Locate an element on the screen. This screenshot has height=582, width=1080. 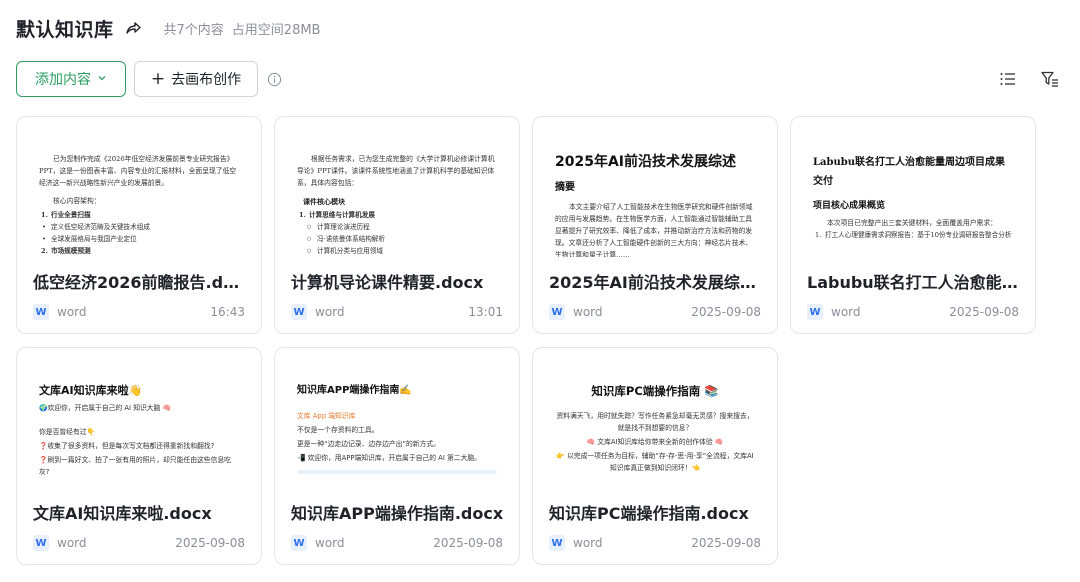
preview-list-item: 市场规模预测 is located at coordinates (139, 251).